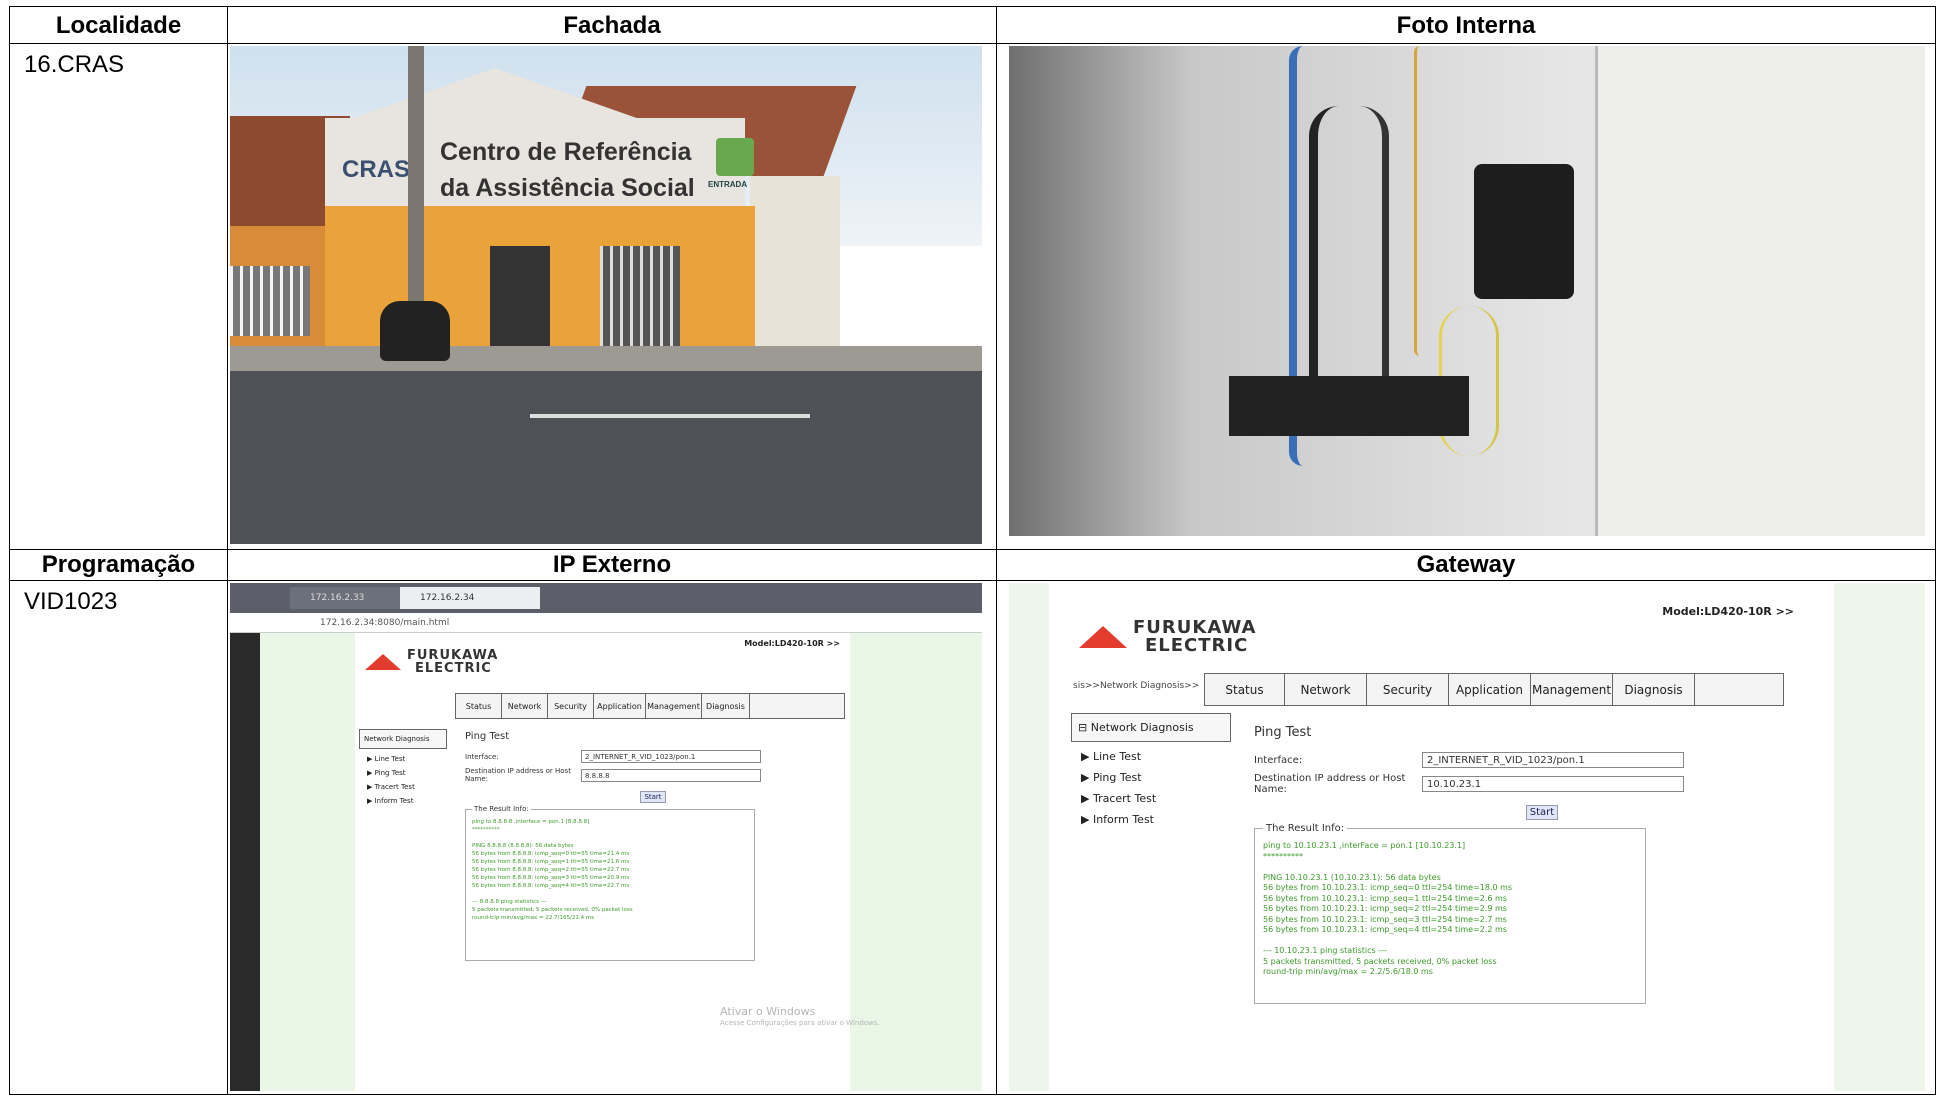 The width and height of the screenshot is (1941, 1097). What do you see at coordinates (768, 1011) in the screenshot?
I see `windows-watermark-title: Ativar o Windows` at bounding box center [768, 1011].